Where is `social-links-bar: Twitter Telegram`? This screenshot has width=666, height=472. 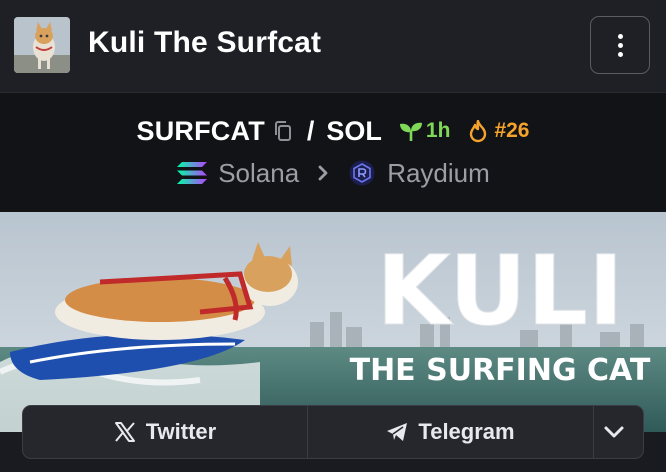 social-links-bar: Twitter Telegram is located at coordinates (333, 432).